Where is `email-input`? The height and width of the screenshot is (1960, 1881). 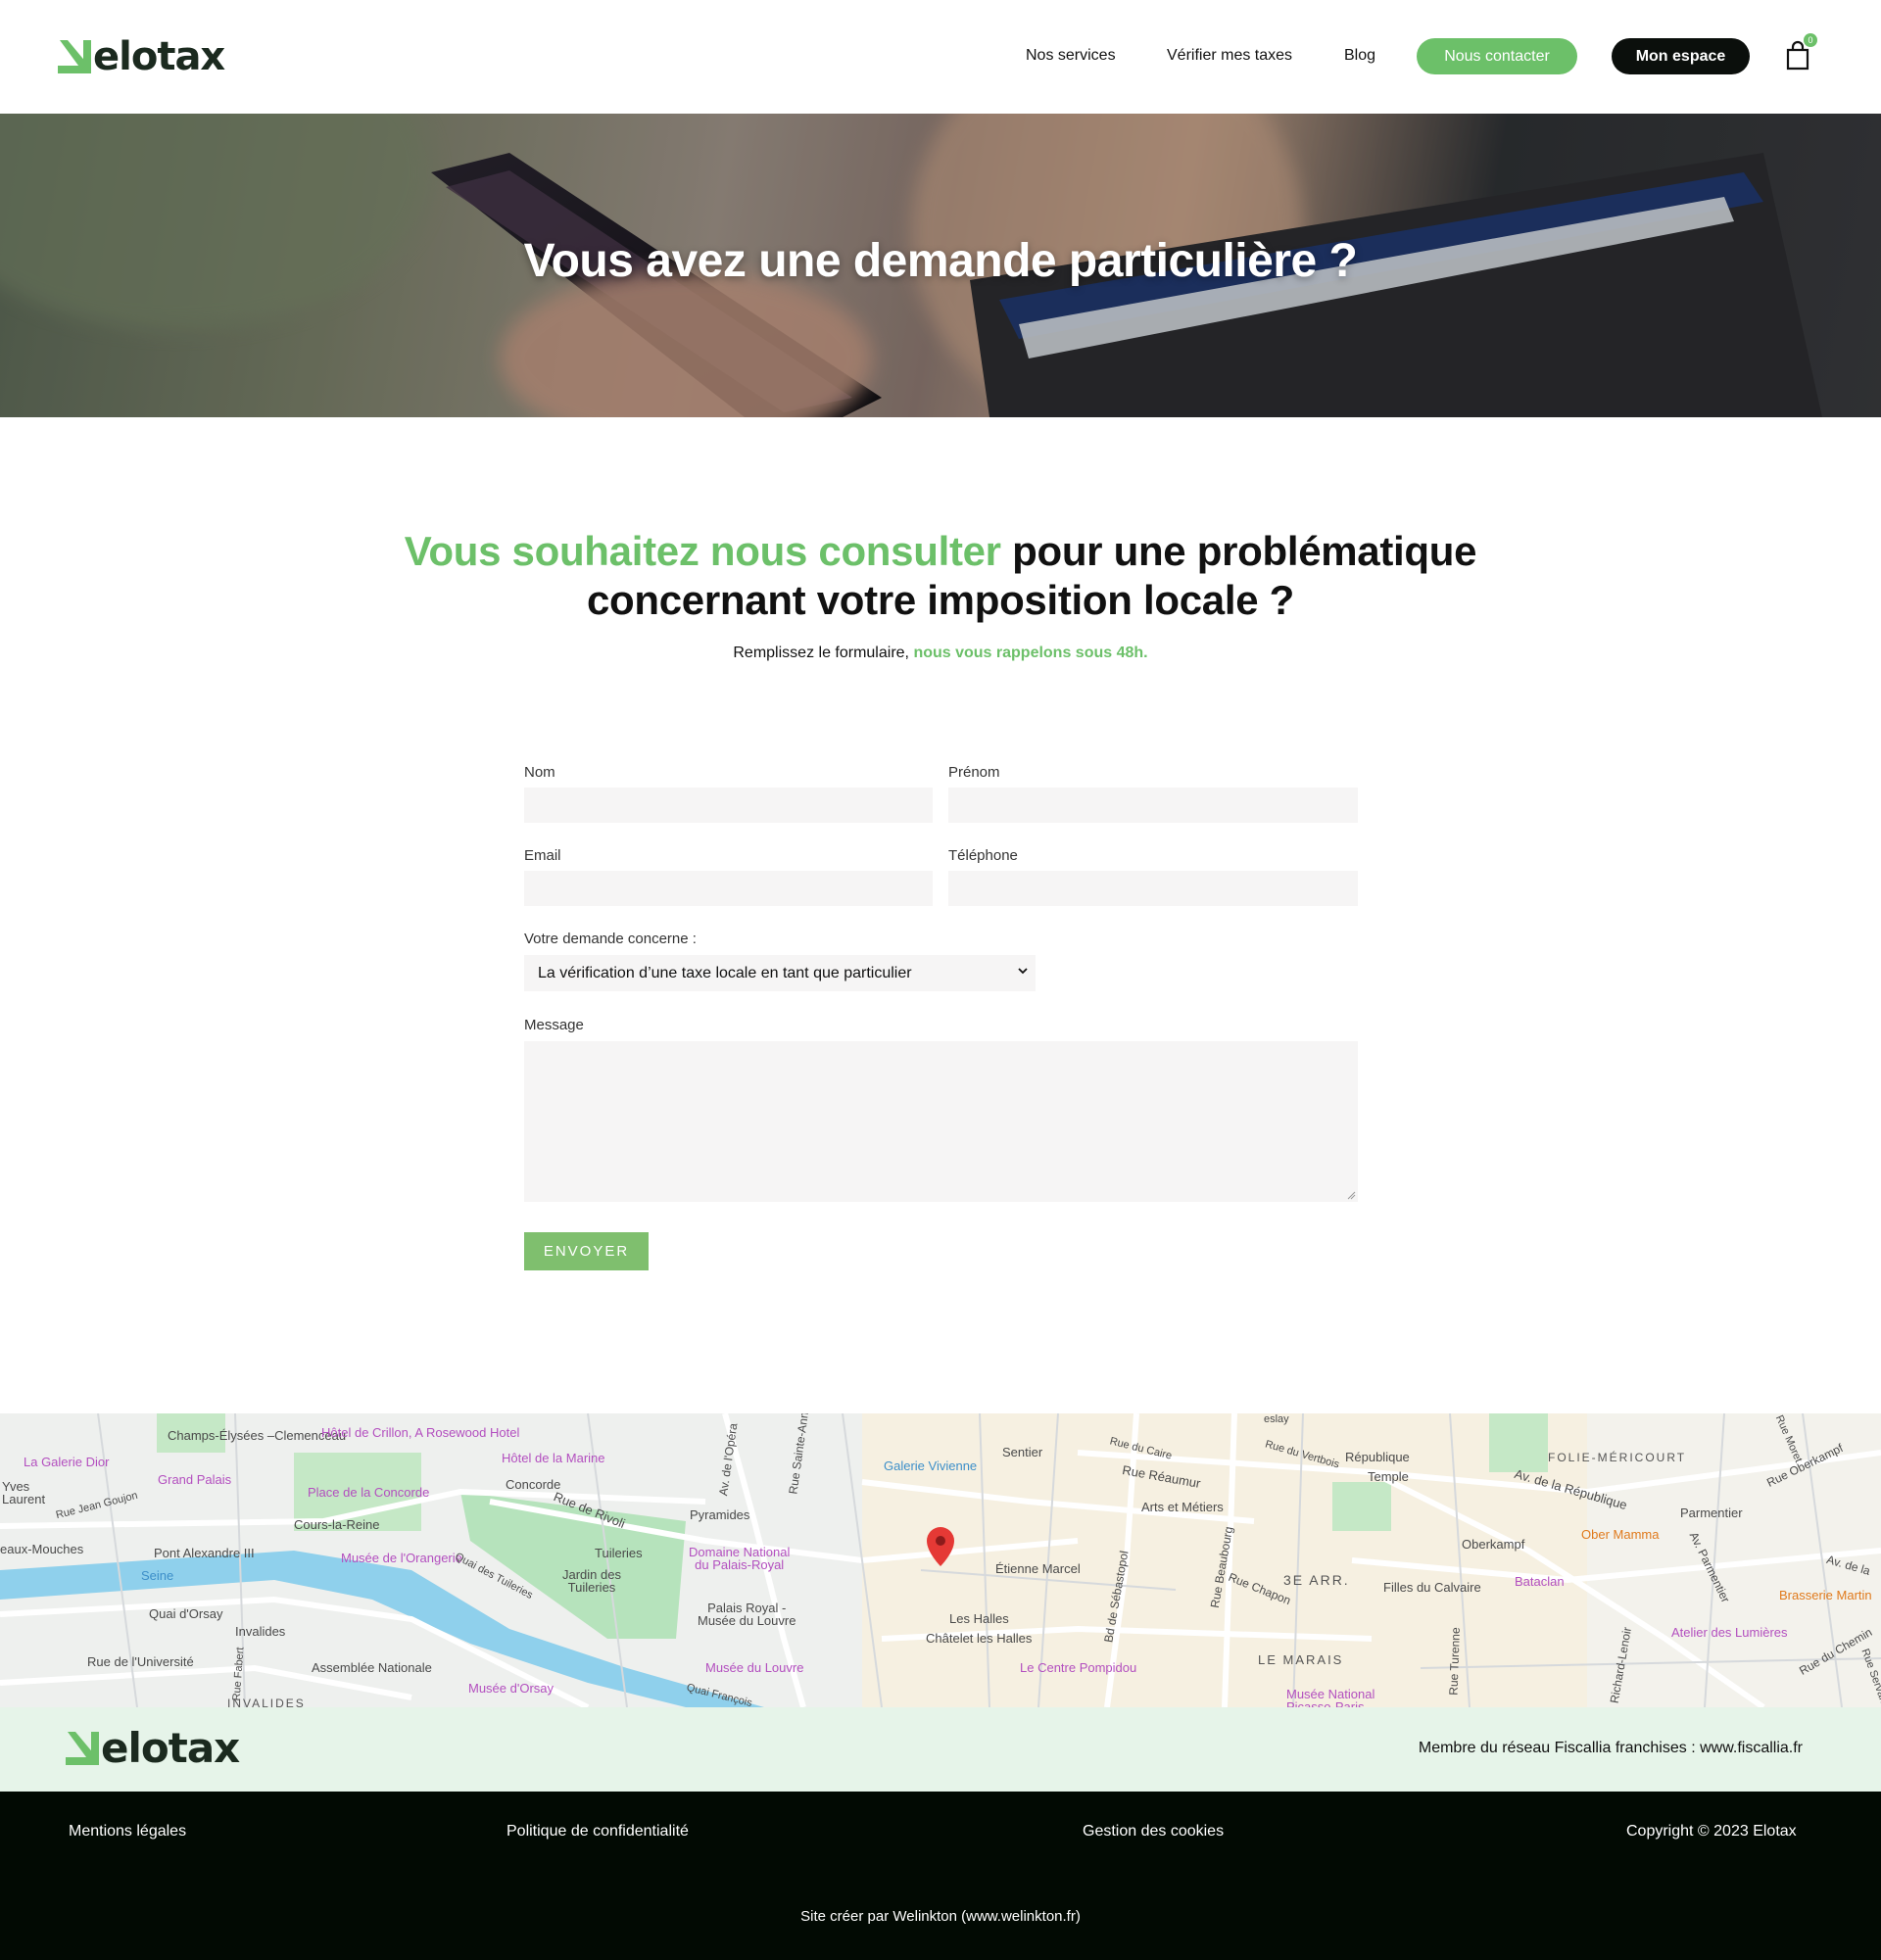
email-input is located at coordinates (728, 889).